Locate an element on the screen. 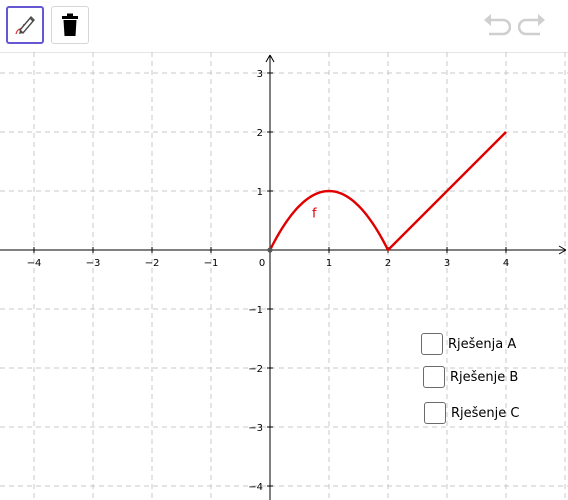 The width and height of the screenshot is (568, 500). x-tick-label: 0 is located at coordinates (262, 263).